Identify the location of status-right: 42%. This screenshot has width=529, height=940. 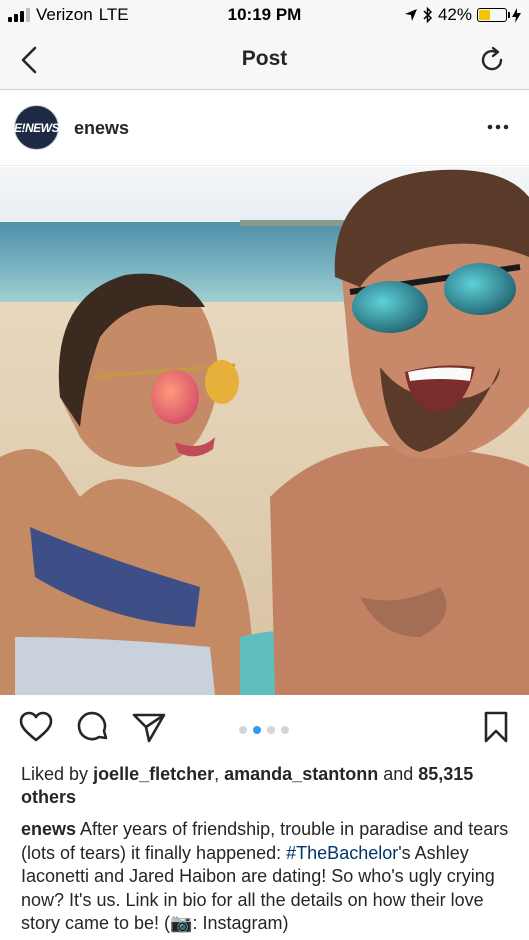
(462, 15).